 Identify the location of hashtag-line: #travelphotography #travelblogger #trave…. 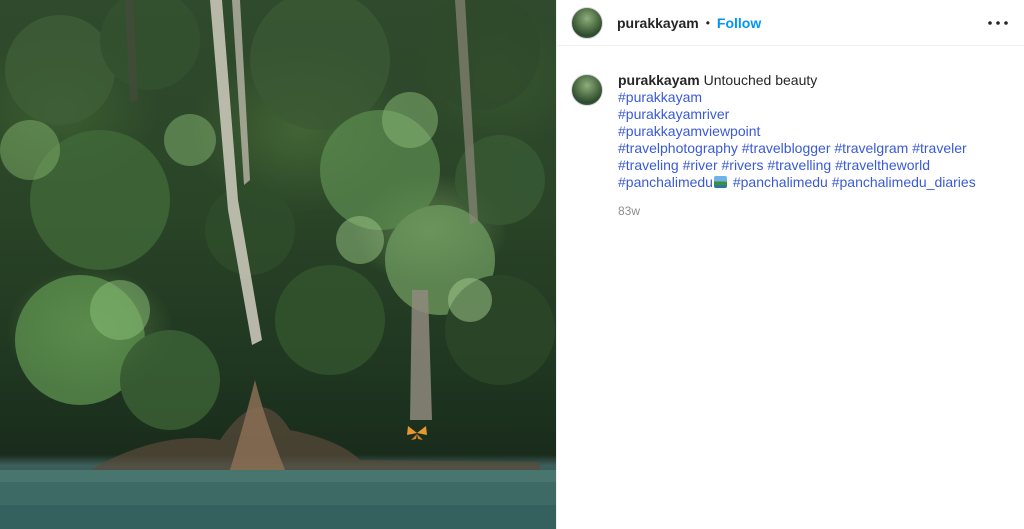
(797, 148).